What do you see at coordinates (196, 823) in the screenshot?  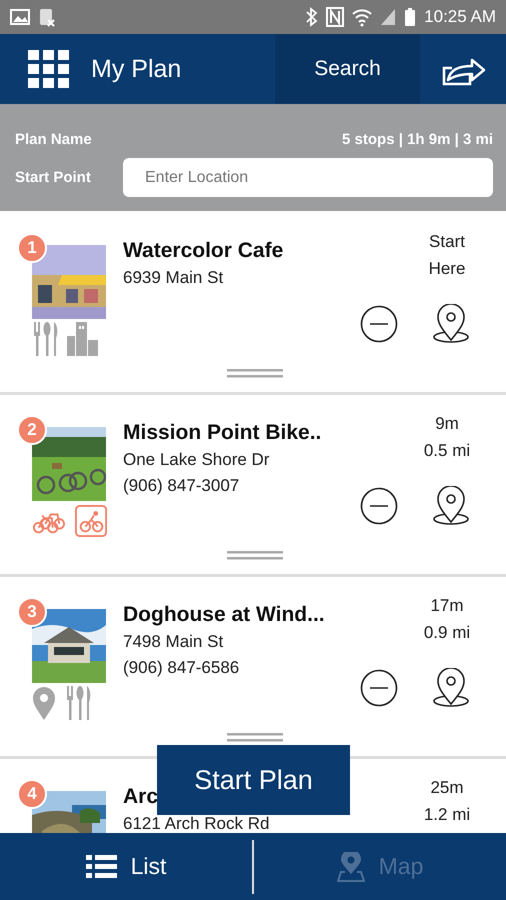 I see `stop-detail: 6121 Arch Rock Rd` at bounding box center [196, 823].